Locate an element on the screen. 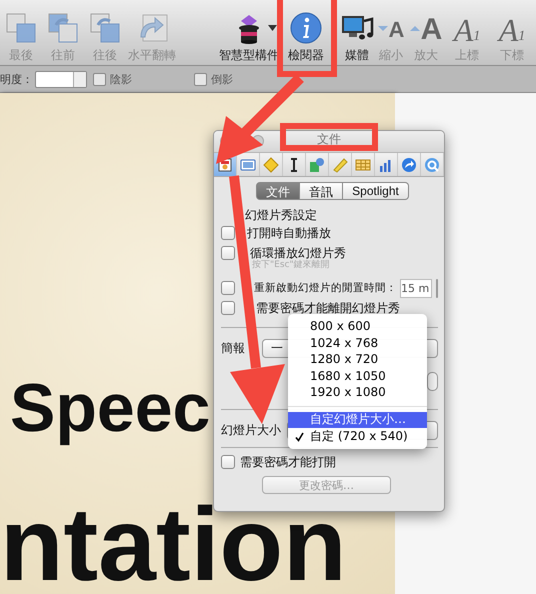  option-label: 需要密碼才能離開幻燈片秀 is located at coordinates (327, 308).